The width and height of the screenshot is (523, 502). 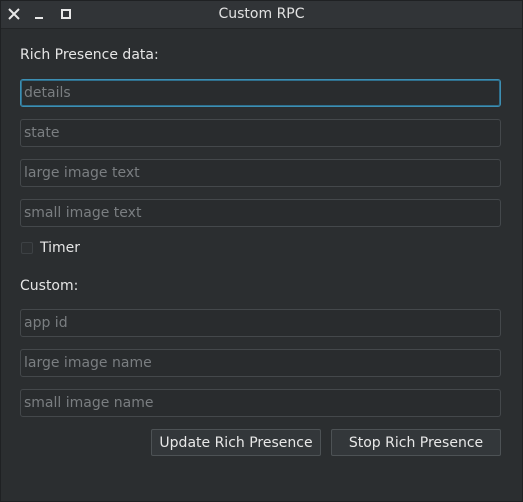 What do you see at coordinates (260, 213) in the screenshot?
I see `small-image-text-input` at bounding box center [260, 213].